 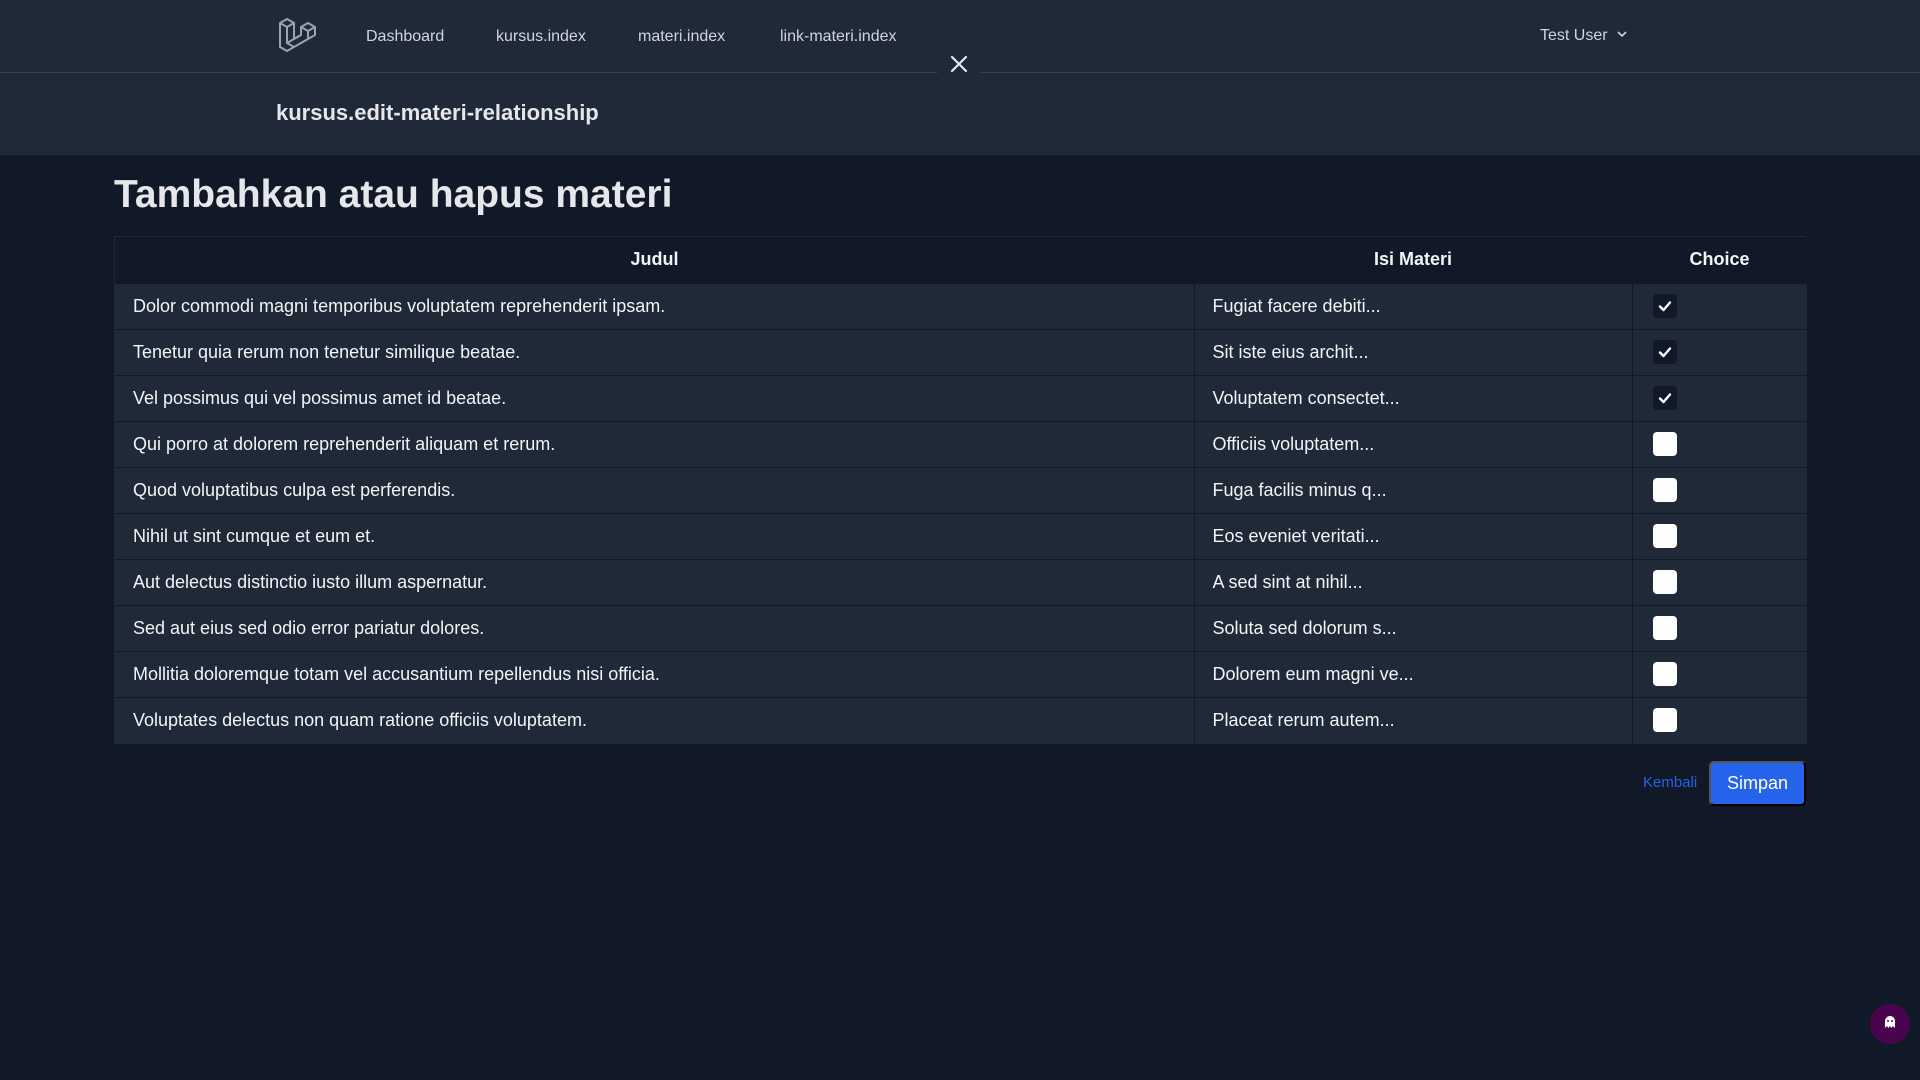 What do you see at coordinates (405, 37) in the screenshot?
I see `nav-link-dashboard: Dashboard` at bounding box center [405, 37].